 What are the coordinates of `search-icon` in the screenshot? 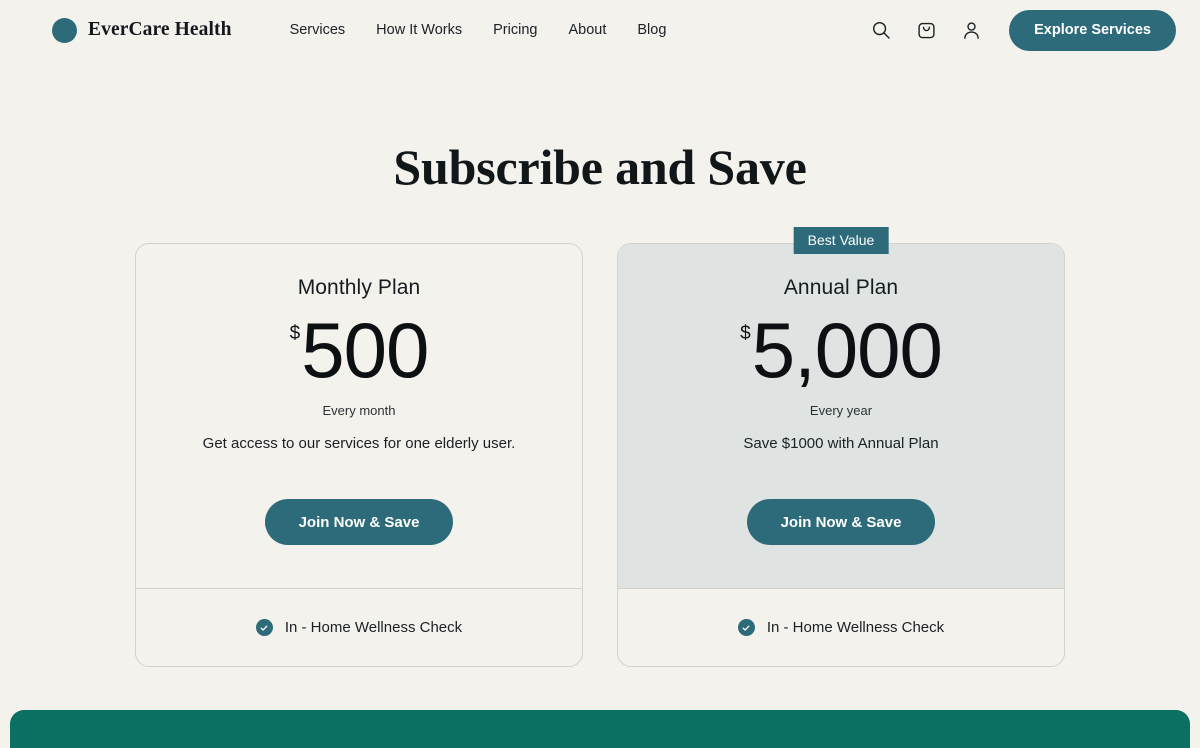 It's located at (881, 30).